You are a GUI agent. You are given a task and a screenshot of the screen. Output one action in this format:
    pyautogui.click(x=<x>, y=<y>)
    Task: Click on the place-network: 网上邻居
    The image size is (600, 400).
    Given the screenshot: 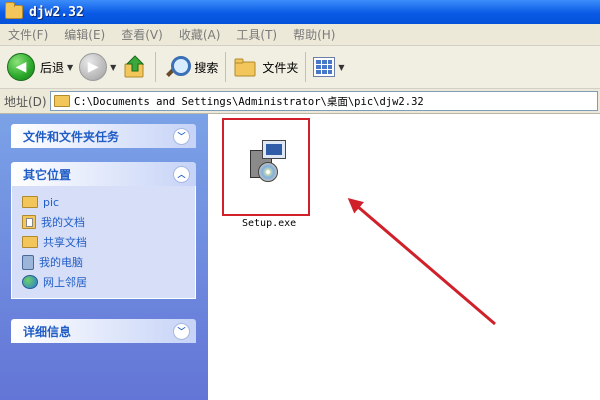 What is the action you would take?
    pyautogui.click(x=108, y=282)
    